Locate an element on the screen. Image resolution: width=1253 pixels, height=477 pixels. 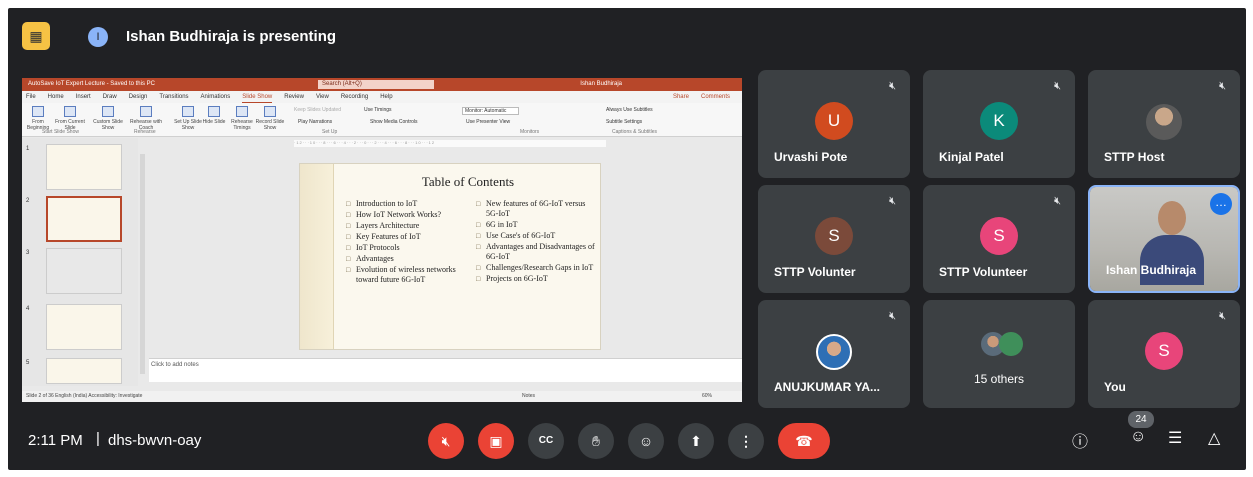
ppt-tab: Animations is located at coordinates (215, 97).